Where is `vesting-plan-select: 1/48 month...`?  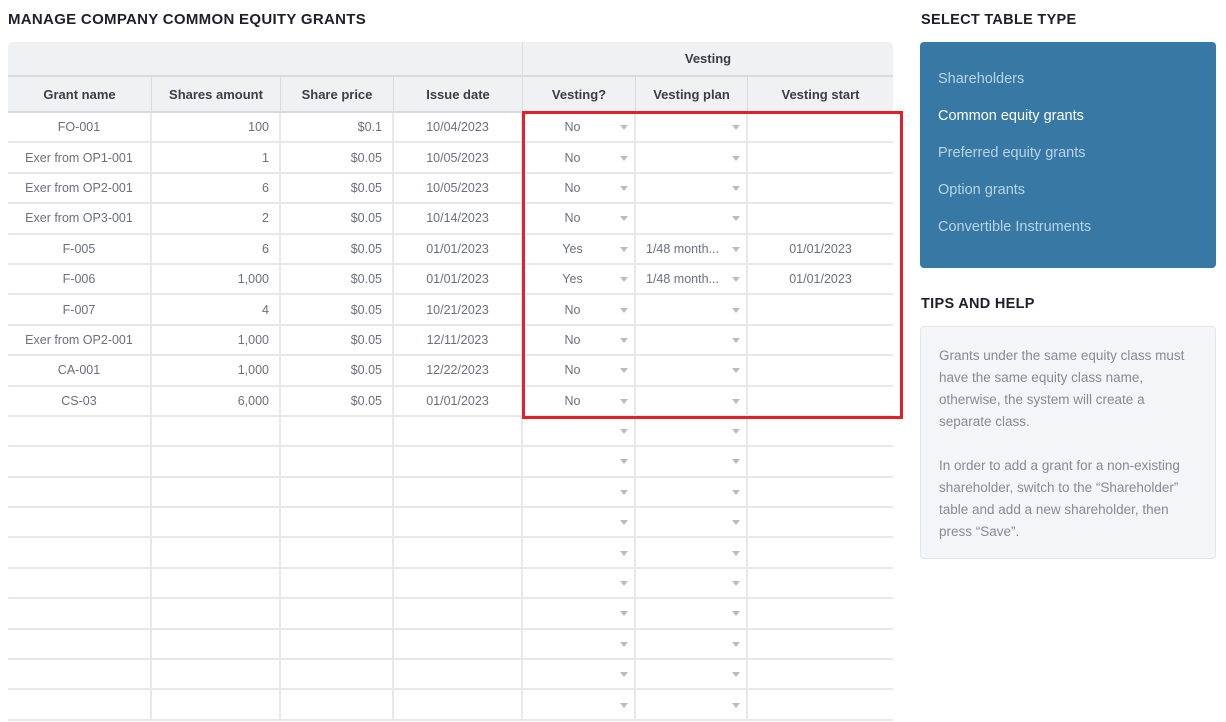
vesting-plan-select: 1/48 month... is located at coordinates (692, 248).